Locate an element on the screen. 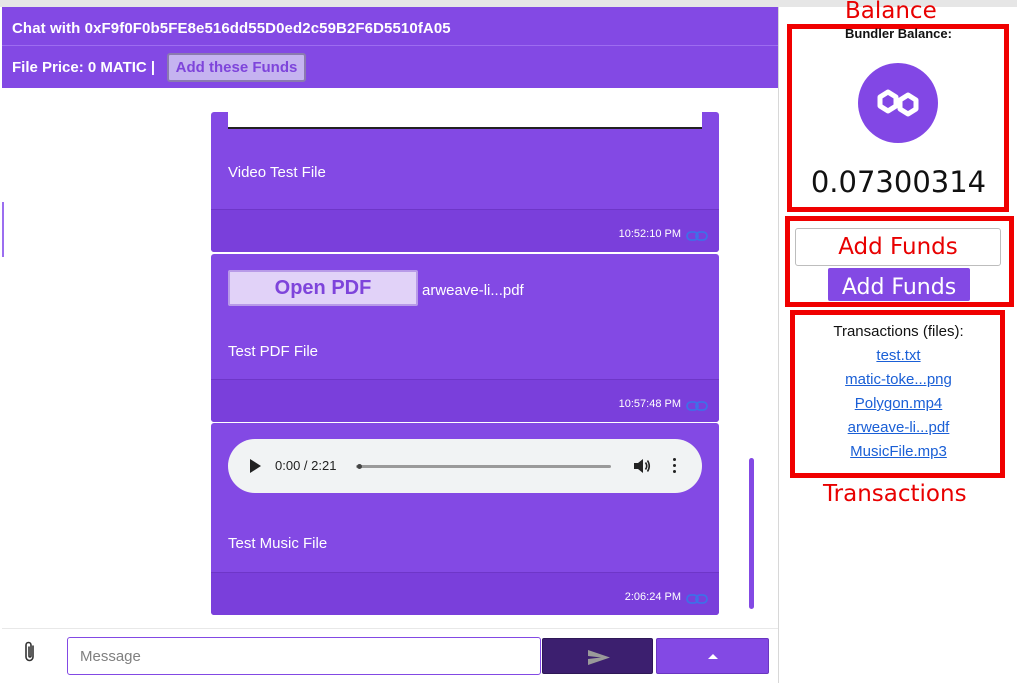  message-timestamp: 2:06:24 PM is located at coordinates (652, 597).